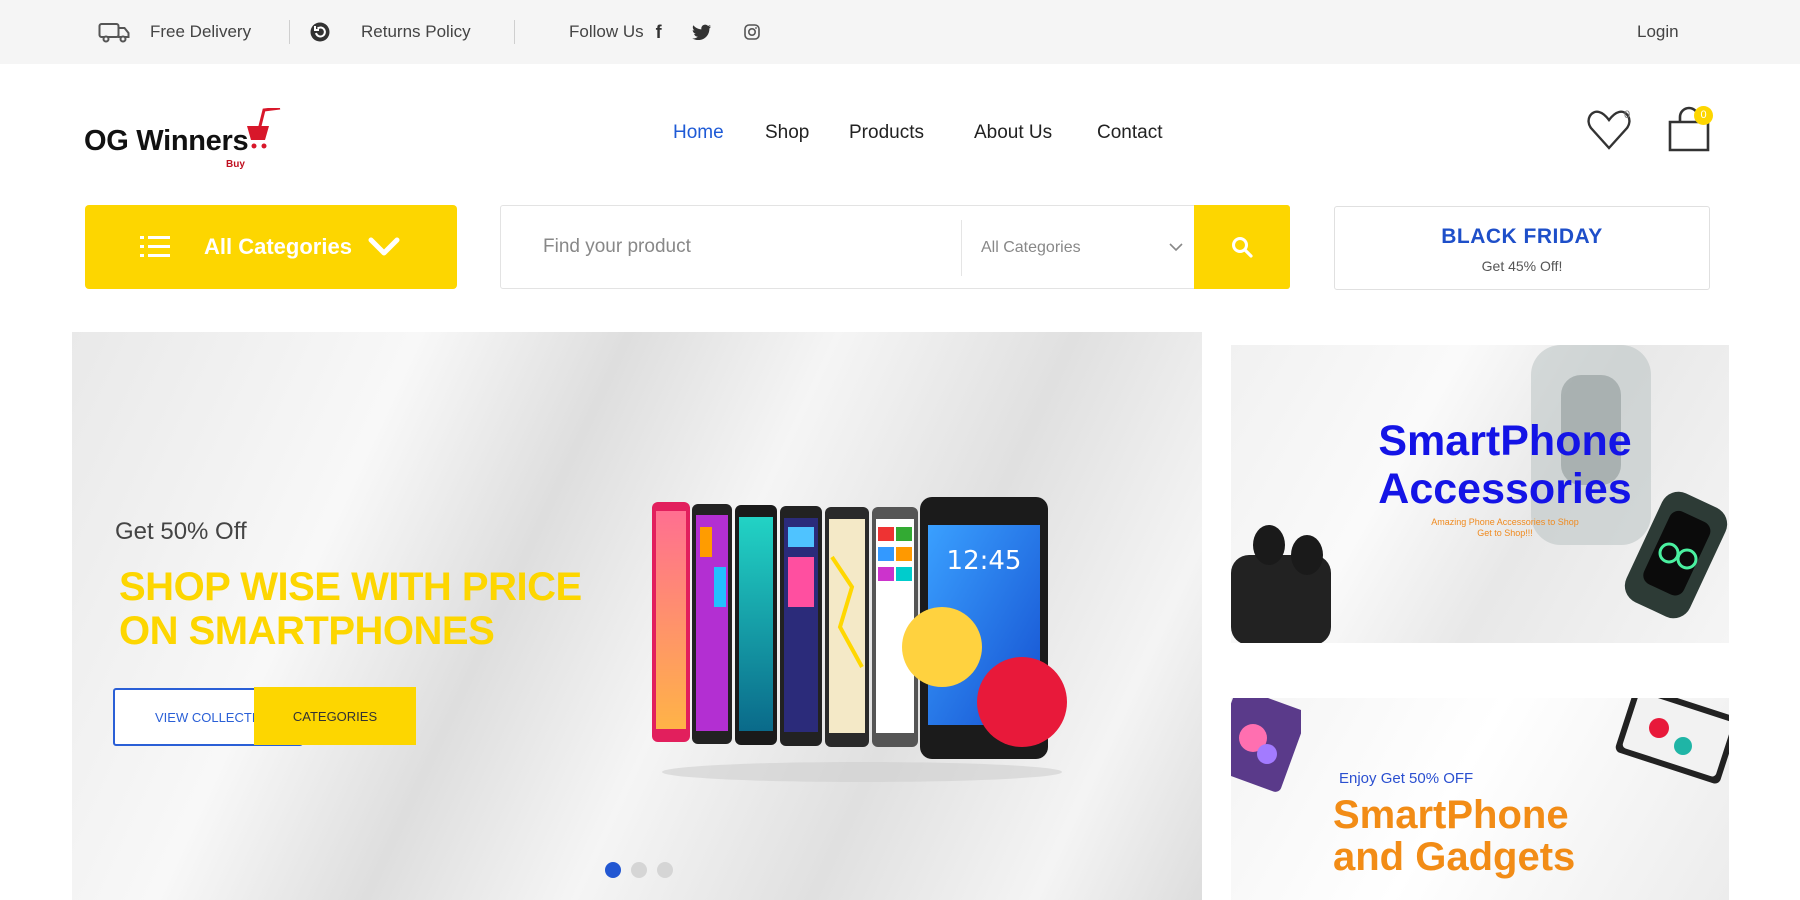 The image size is (1800, 900). I want to click on login-label: Login, so click(1658, 31).